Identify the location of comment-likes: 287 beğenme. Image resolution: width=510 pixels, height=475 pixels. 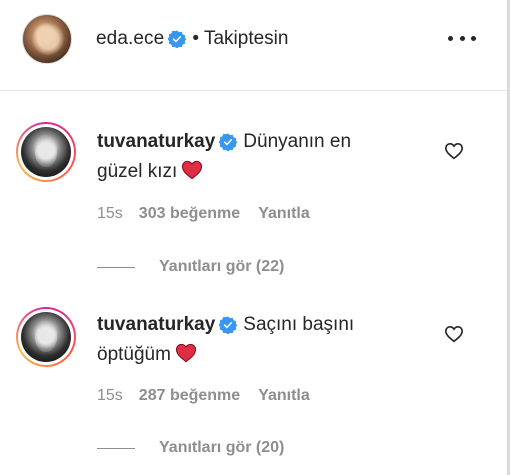
(189, 396).